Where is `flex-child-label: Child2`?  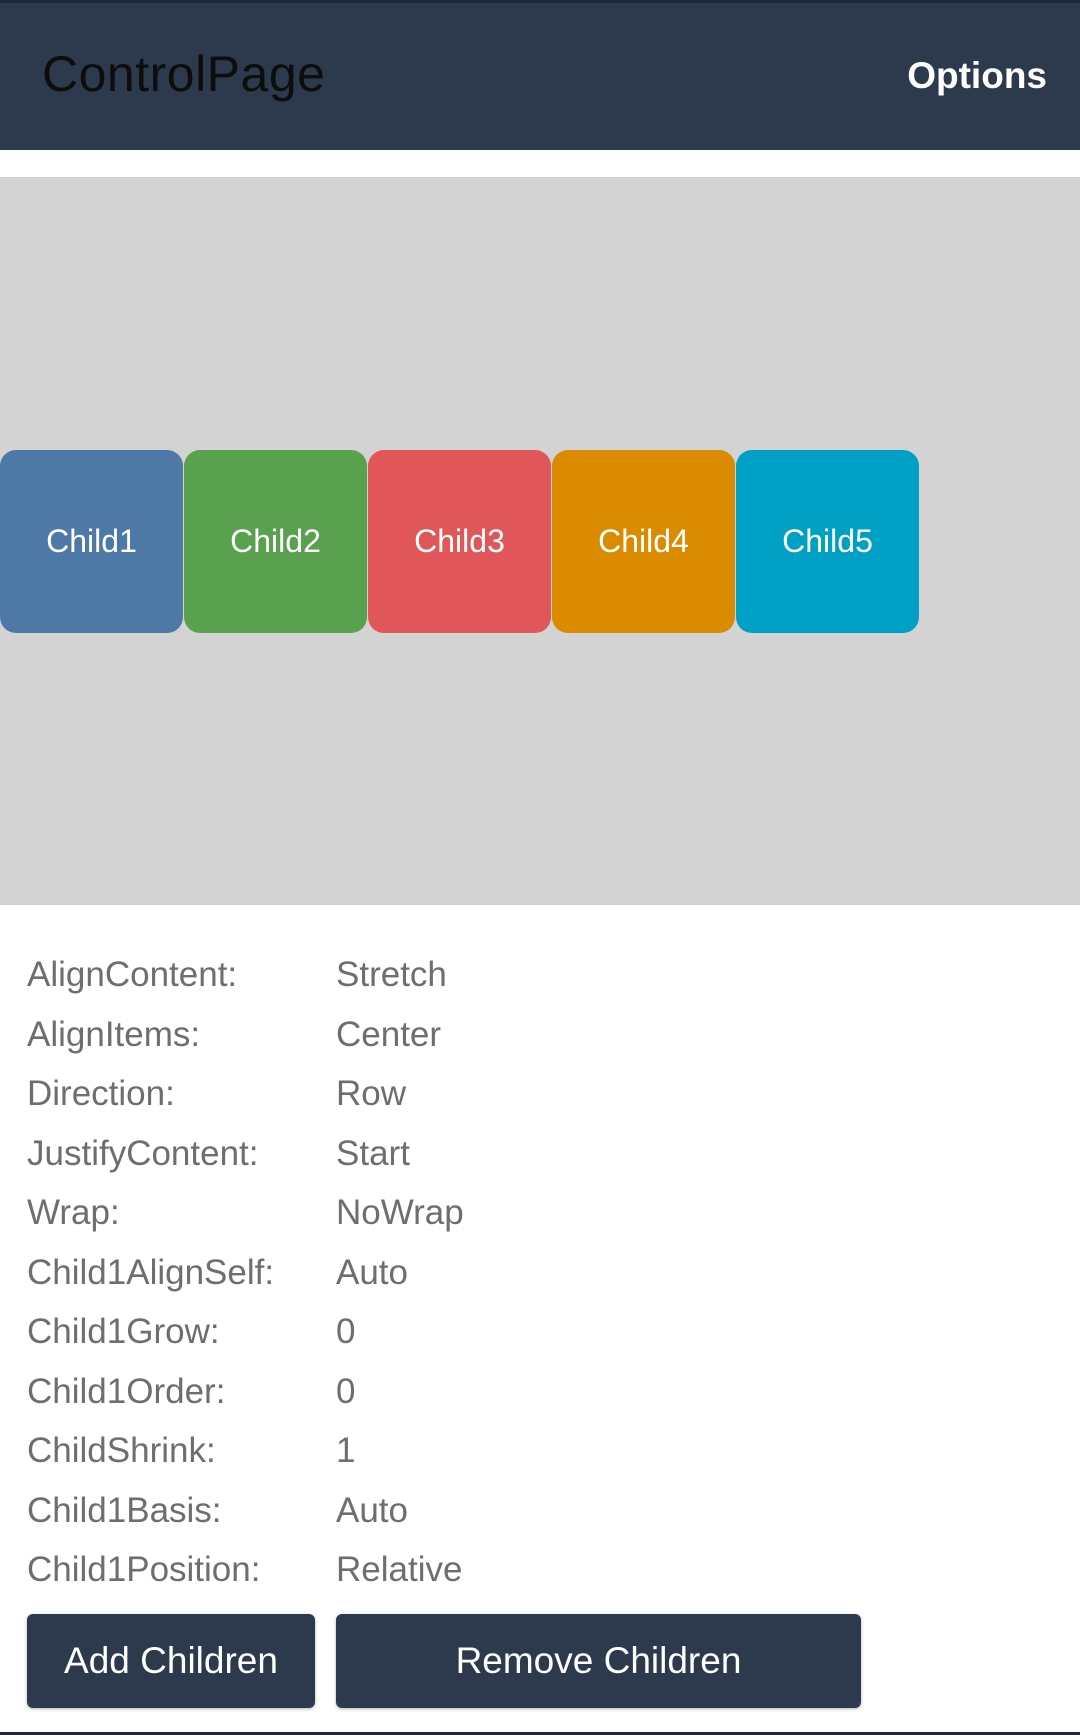
flex-child-label: Child2 is located at coordinates (275, 541).